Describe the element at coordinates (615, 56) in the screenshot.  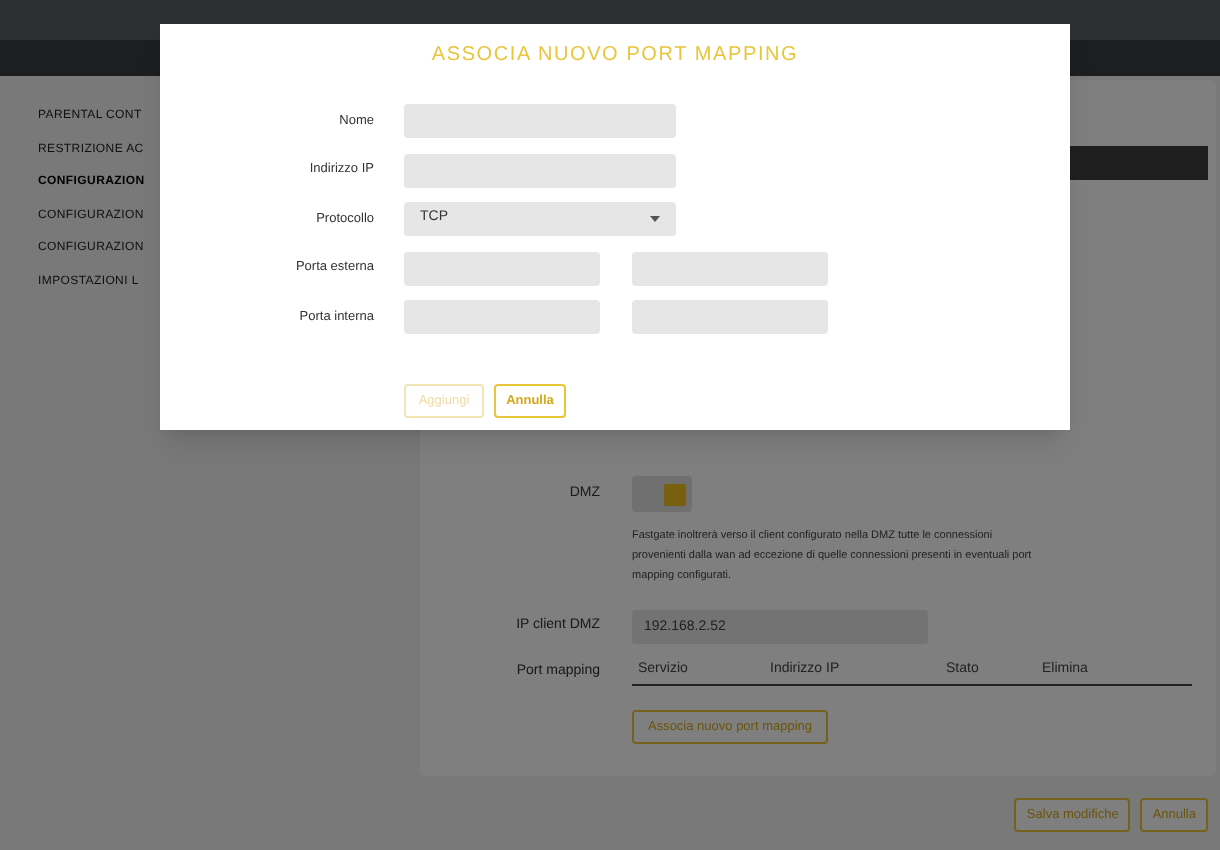
I see `modal-title: ASSOCIA NUOVO PORT MAPPING` at that location.